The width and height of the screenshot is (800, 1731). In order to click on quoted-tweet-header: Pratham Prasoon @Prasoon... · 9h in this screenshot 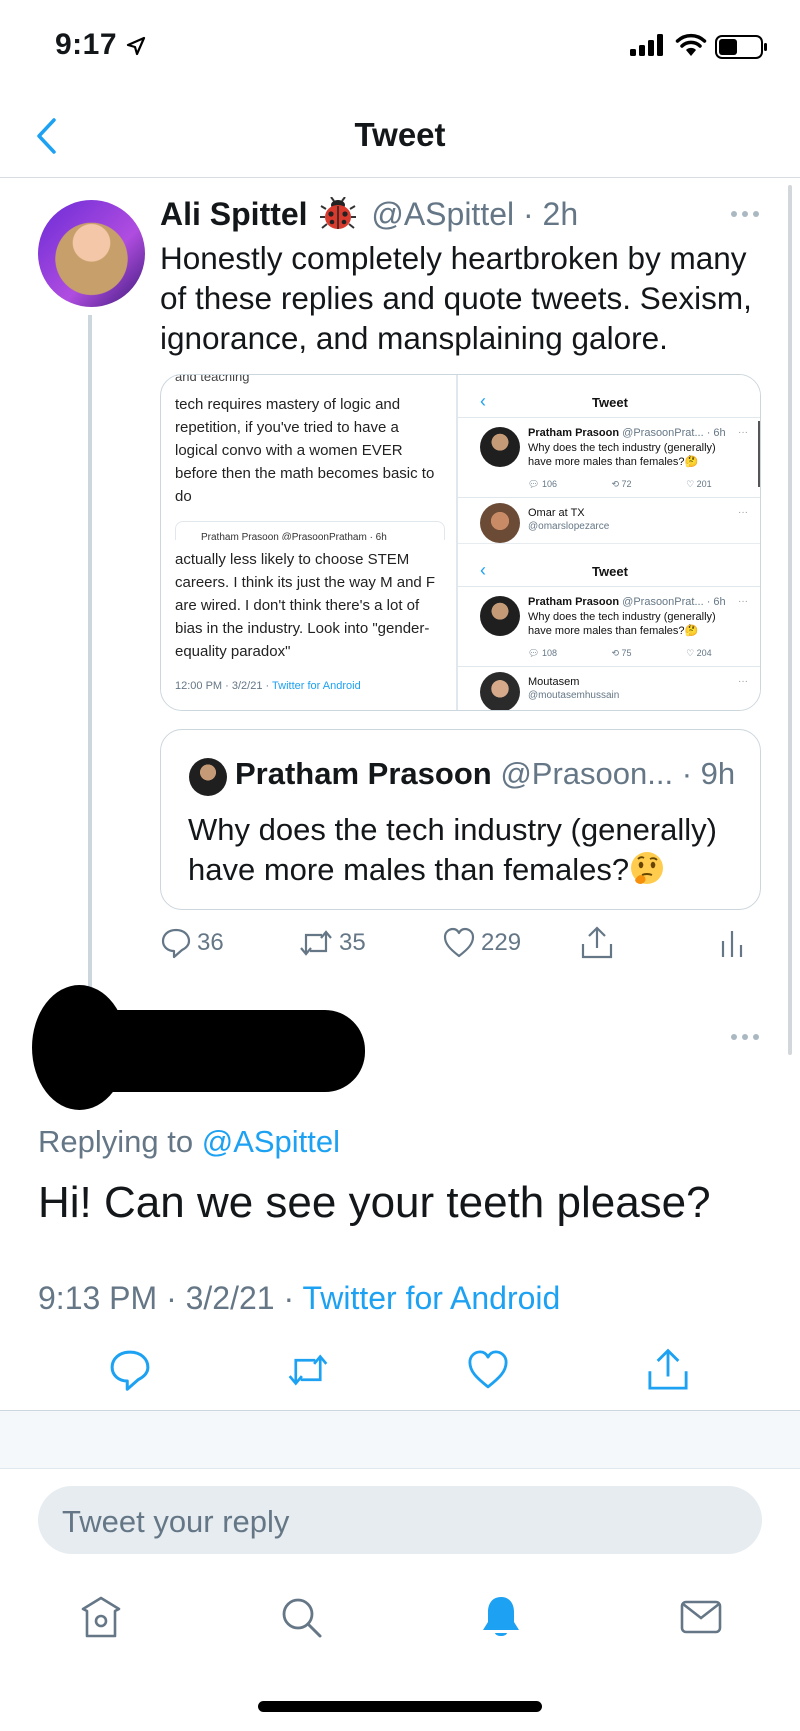, I will do `click(485, 774)`.